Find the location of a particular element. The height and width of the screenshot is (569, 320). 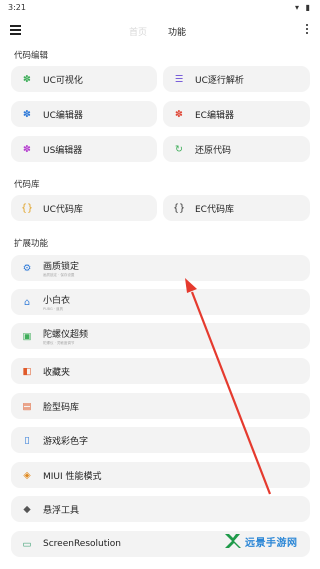

card-xiaobaiyi: ⌂ 小白衣 PUBG · 道具 is located at coordinates (160, 302).